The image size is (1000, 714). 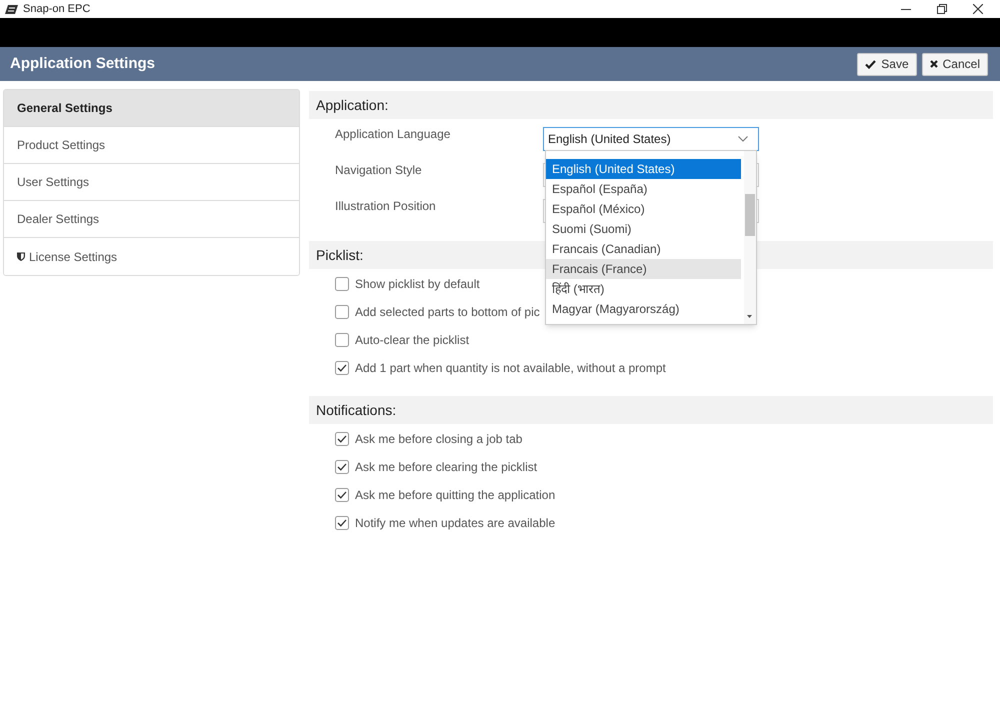 I want to click on minimize-icon, so click(x=906, y=9).